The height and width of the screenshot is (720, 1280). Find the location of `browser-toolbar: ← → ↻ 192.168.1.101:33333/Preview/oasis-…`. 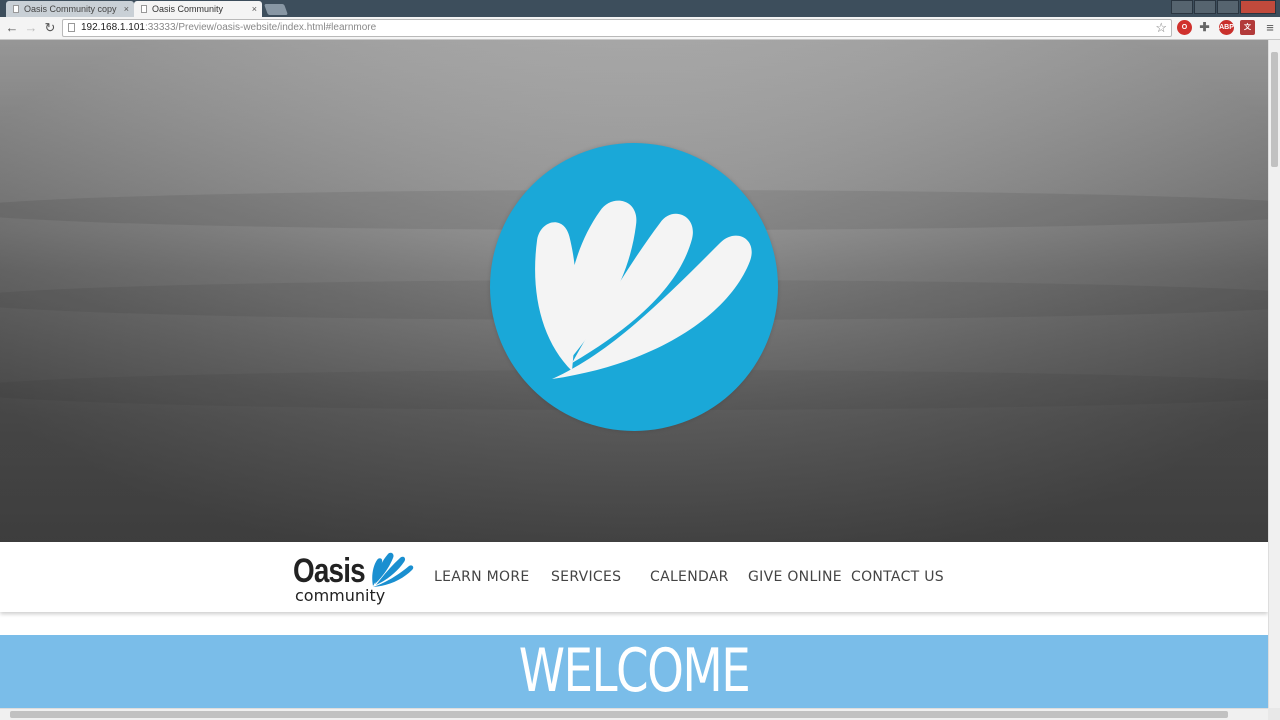

browser-toolbar: ← → ↻ 192.168.1.101:33333/Preview/oasis-… is located at coordinates (640, 28).